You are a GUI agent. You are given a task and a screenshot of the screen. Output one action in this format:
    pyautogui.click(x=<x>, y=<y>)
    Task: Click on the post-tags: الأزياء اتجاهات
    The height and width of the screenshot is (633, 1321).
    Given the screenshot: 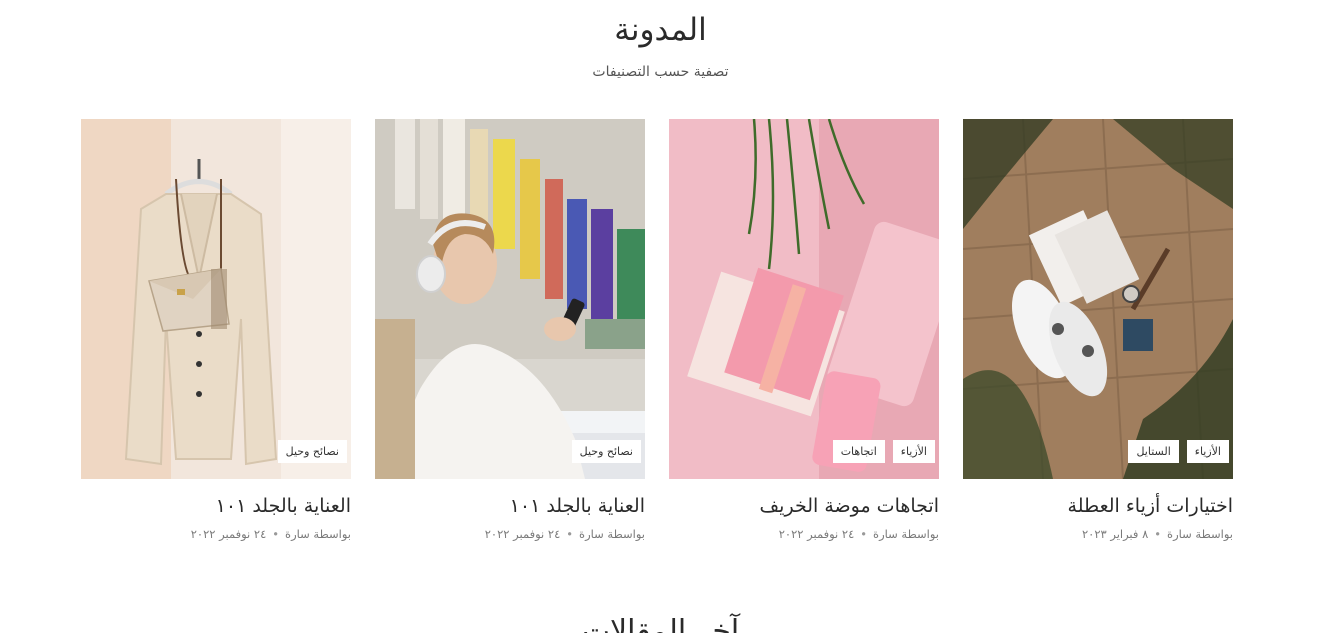 What is the action you would take?
    pyautogui.click(x=883, y=451)
    